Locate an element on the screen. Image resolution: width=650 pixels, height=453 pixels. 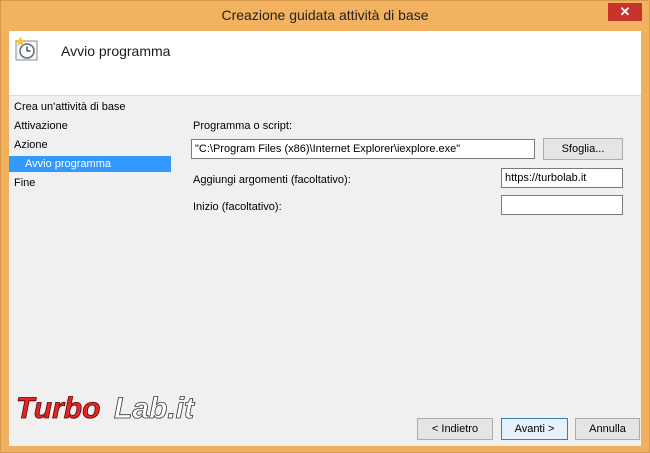
arguments-label: Aggiungi argomenti (facoltativo): is located at coordinates (272, 180).